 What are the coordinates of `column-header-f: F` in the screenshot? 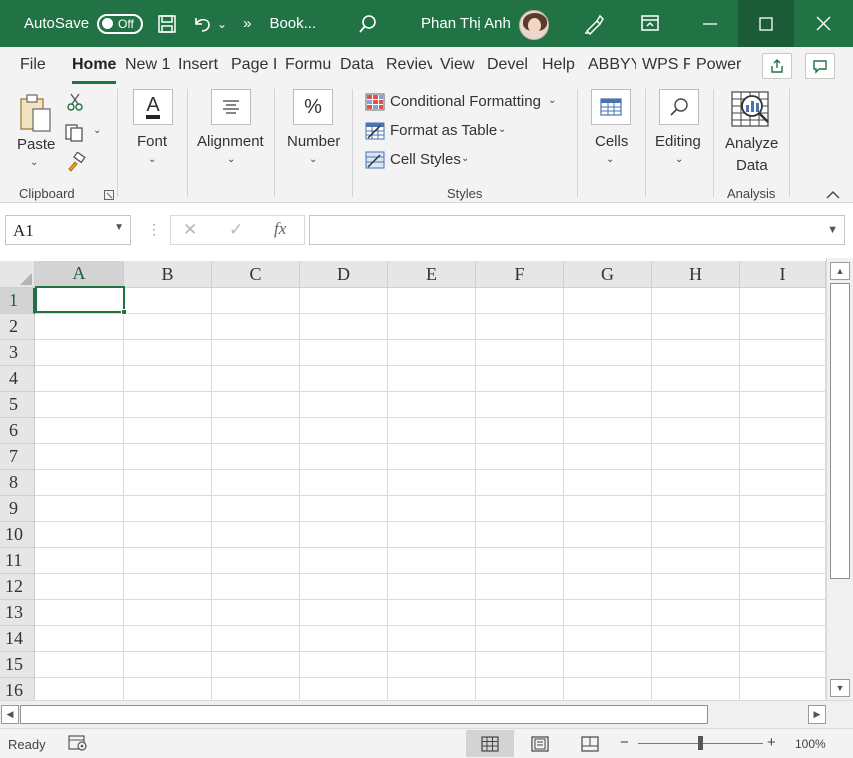 It's located at (520, 274).